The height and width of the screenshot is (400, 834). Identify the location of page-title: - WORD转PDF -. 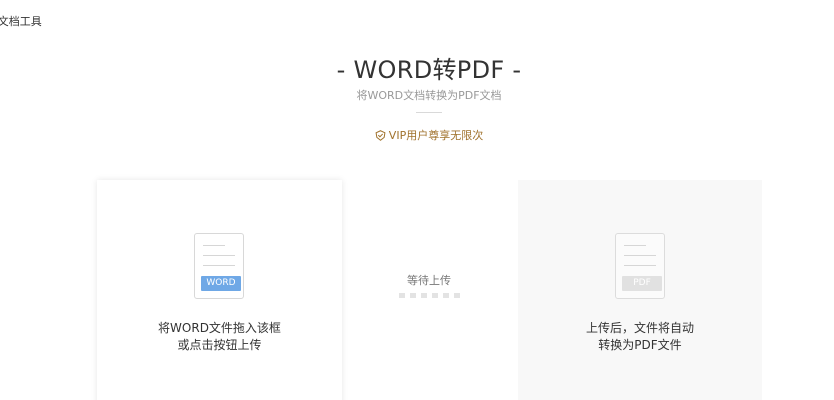
(429, 70).